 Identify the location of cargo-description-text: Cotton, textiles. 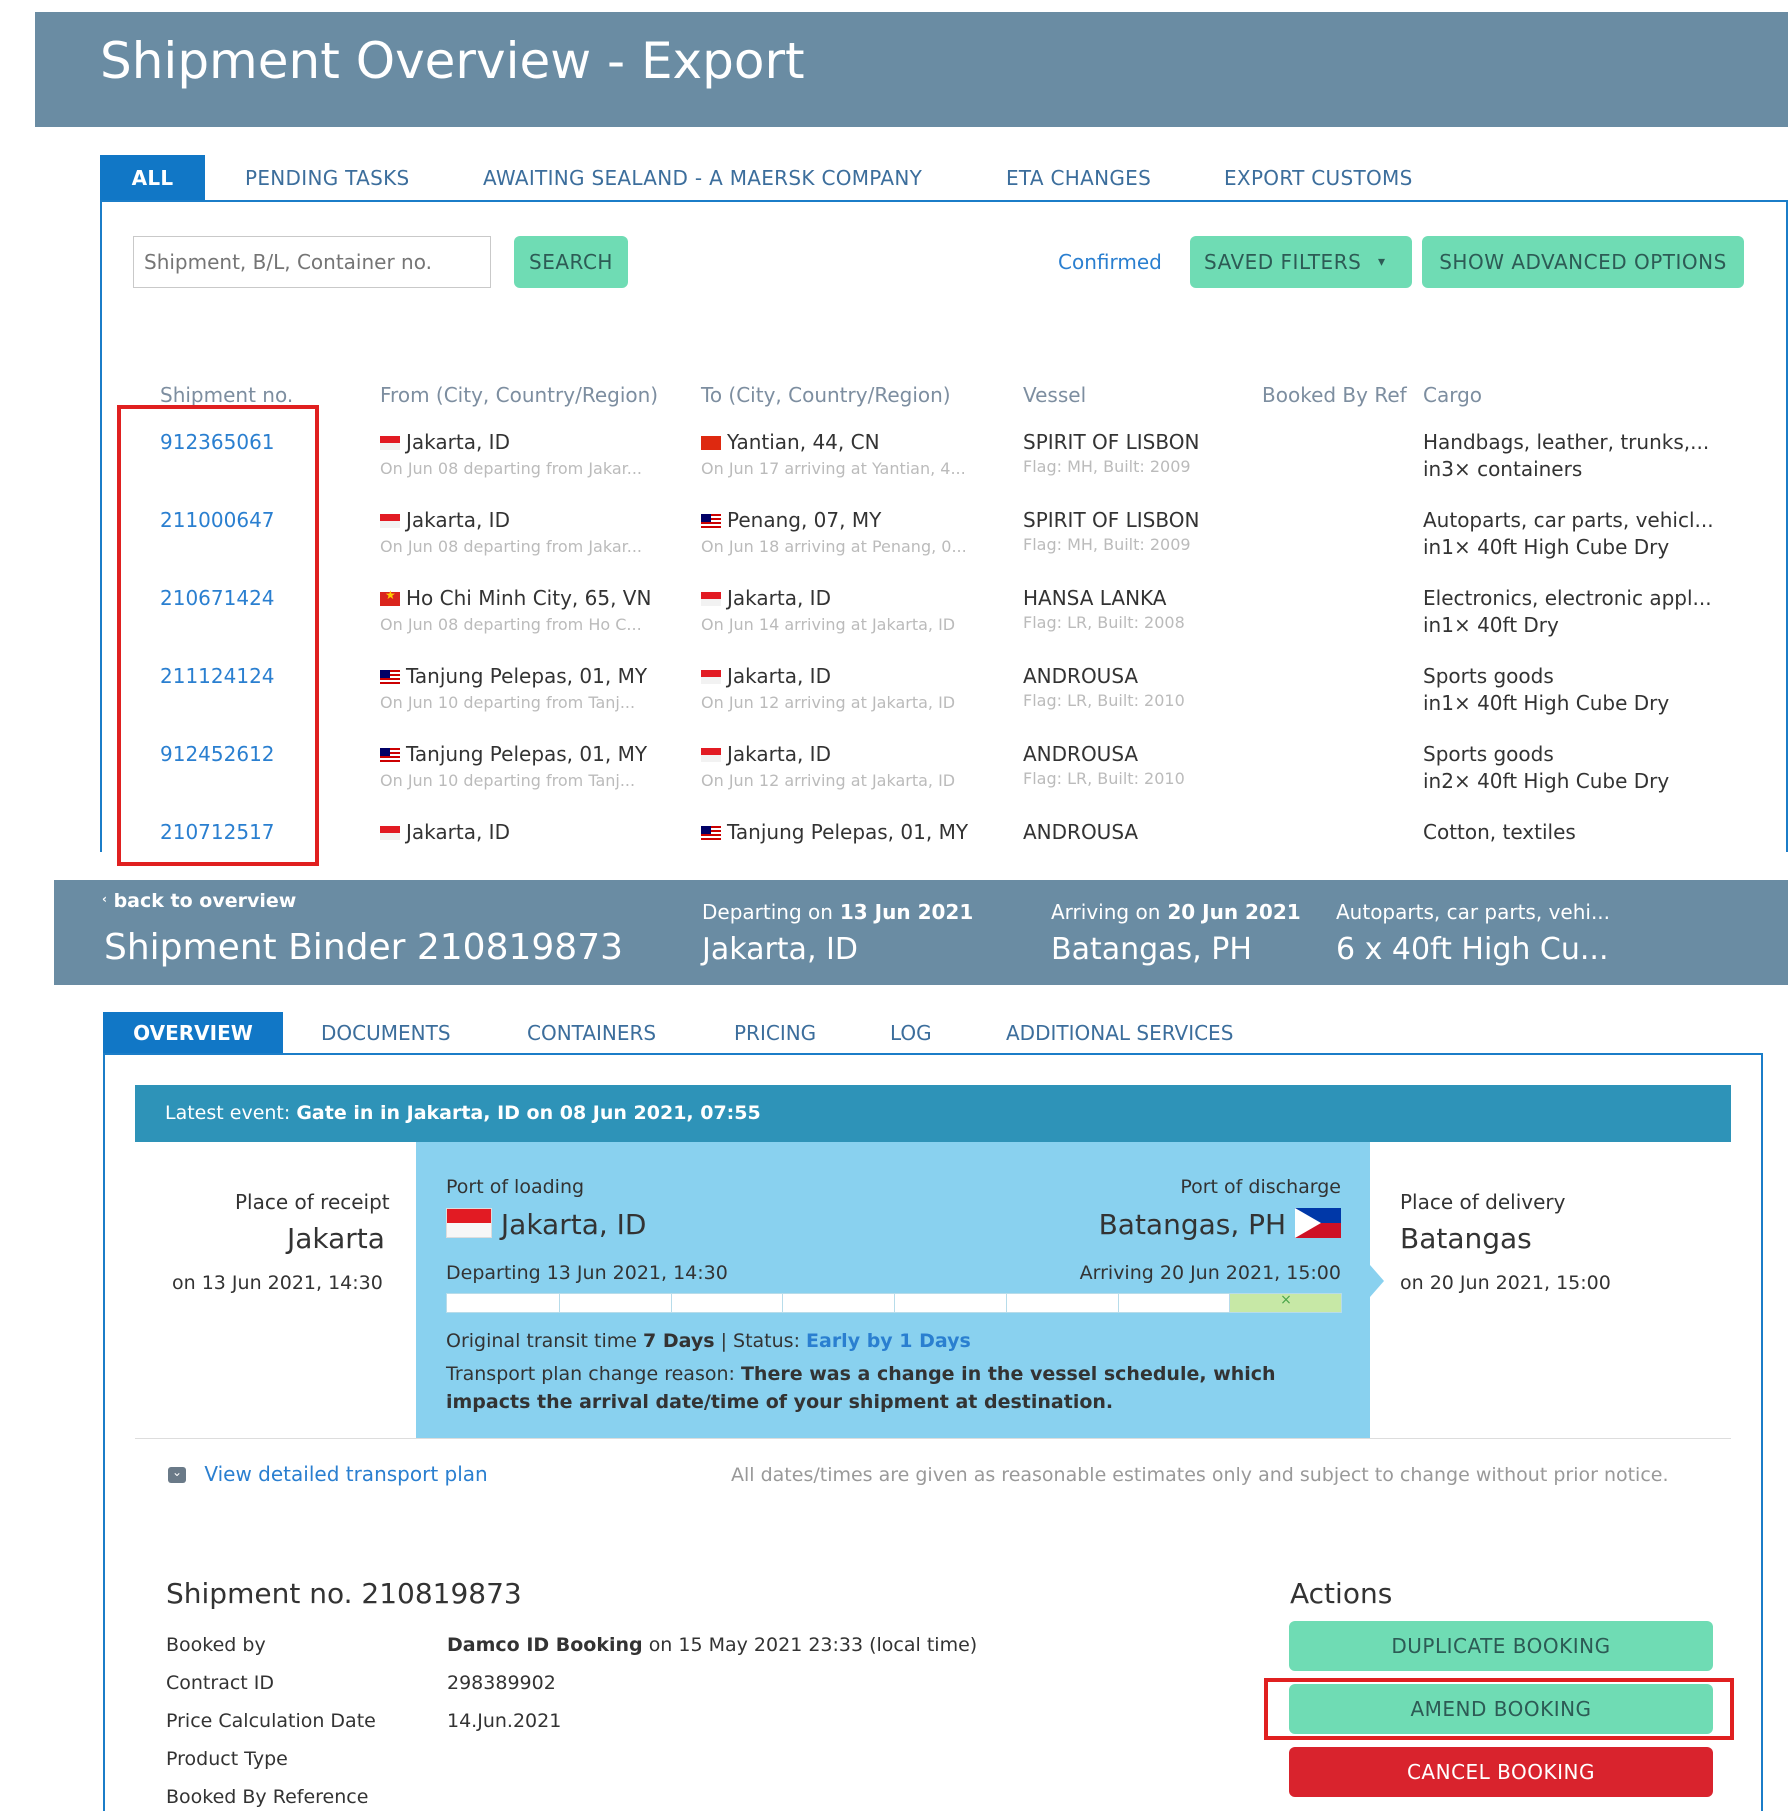
(1499, 832).